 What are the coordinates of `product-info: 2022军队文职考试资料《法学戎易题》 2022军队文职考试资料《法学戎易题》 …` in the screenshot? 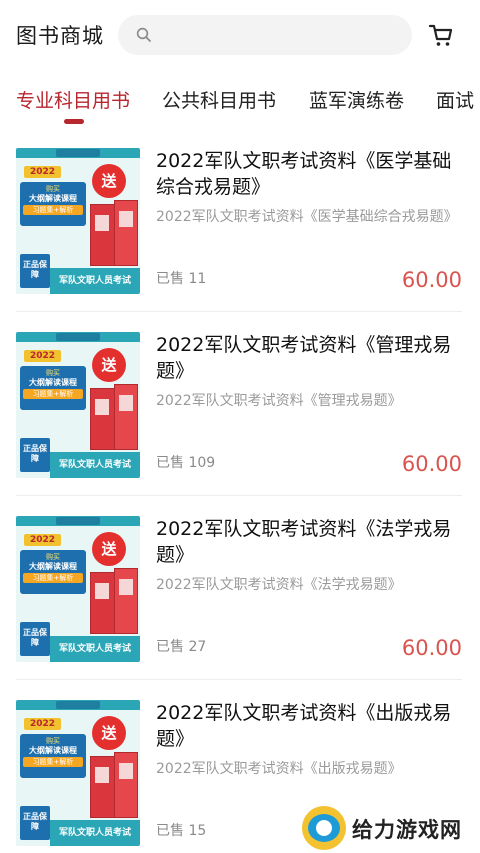 It's located at (309, 589).